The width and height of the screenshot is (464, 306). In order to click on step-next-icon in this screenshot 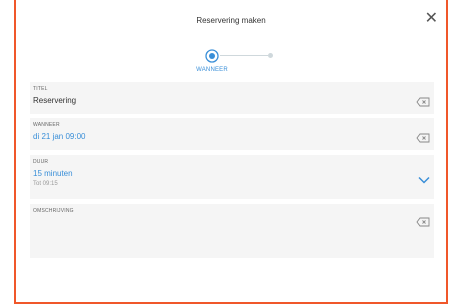, I will do `click(270, 55)`.